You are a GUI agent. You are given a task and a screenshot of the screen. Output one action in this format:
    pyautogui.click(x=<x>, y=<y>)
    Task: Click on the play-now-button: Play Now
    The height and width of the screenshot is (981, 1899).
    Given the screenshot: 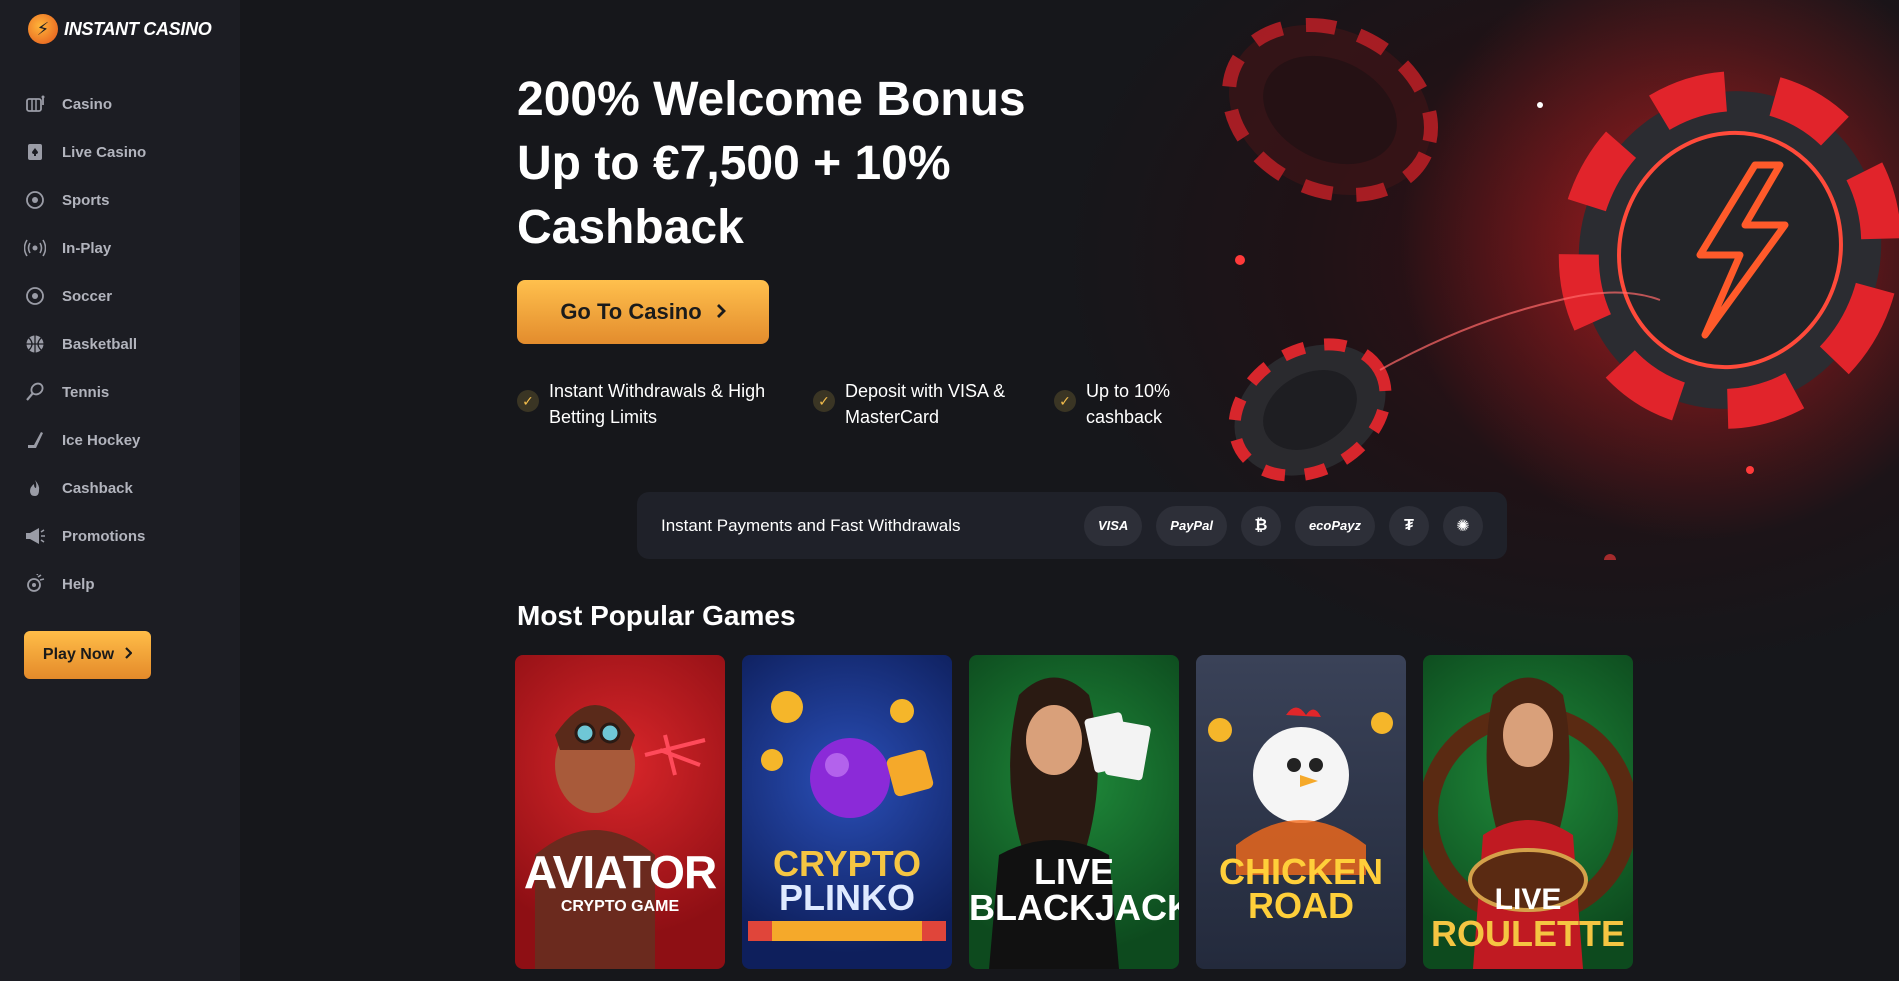 What is the action you would take?
    pyautogui.click(x=87, y=655)
    